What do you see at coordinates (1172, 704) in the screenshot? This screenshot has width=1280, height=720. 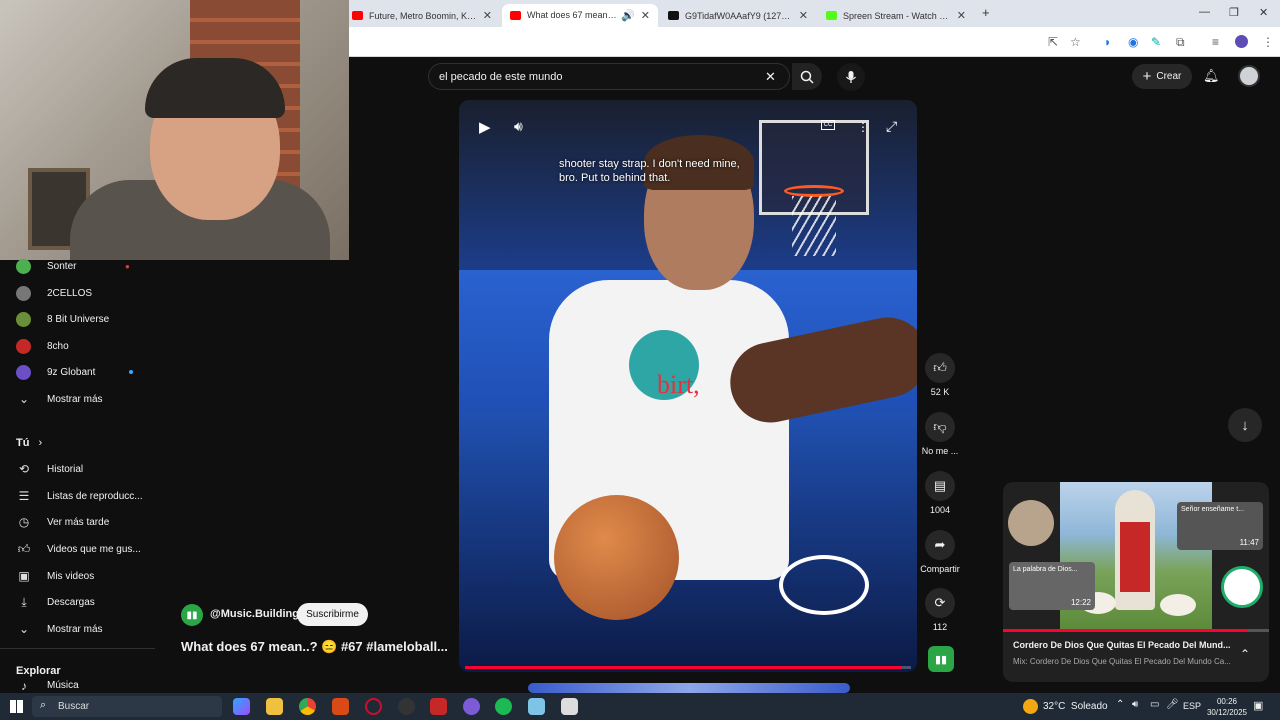 I see `mic-icon: 🎤︎` at bounding box center [1172, 704].